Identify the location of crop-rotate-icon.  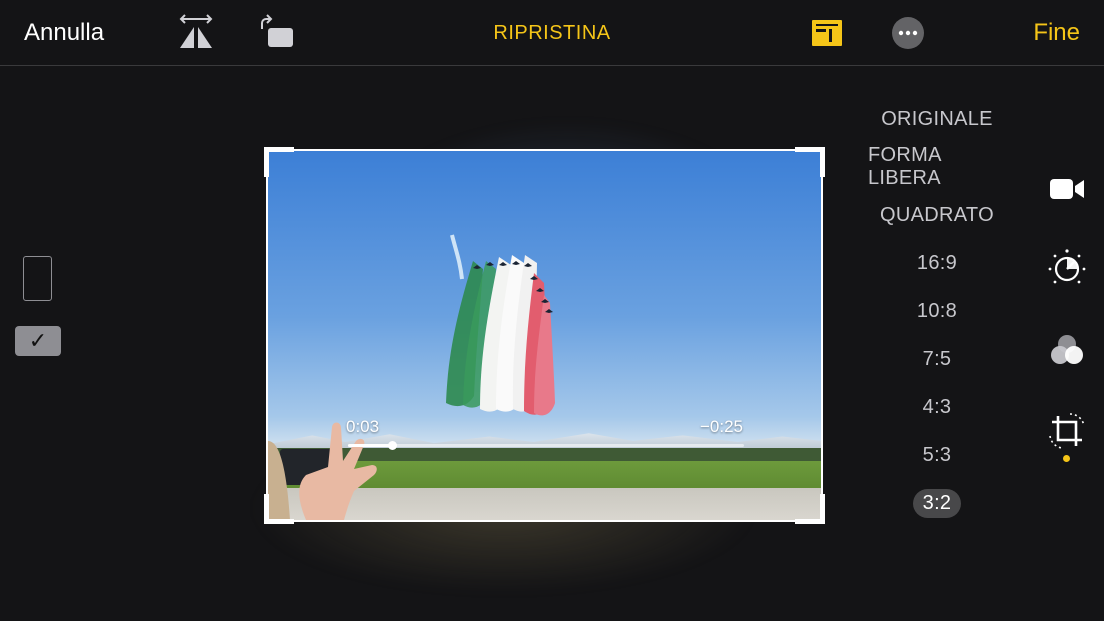
(1067, 431).